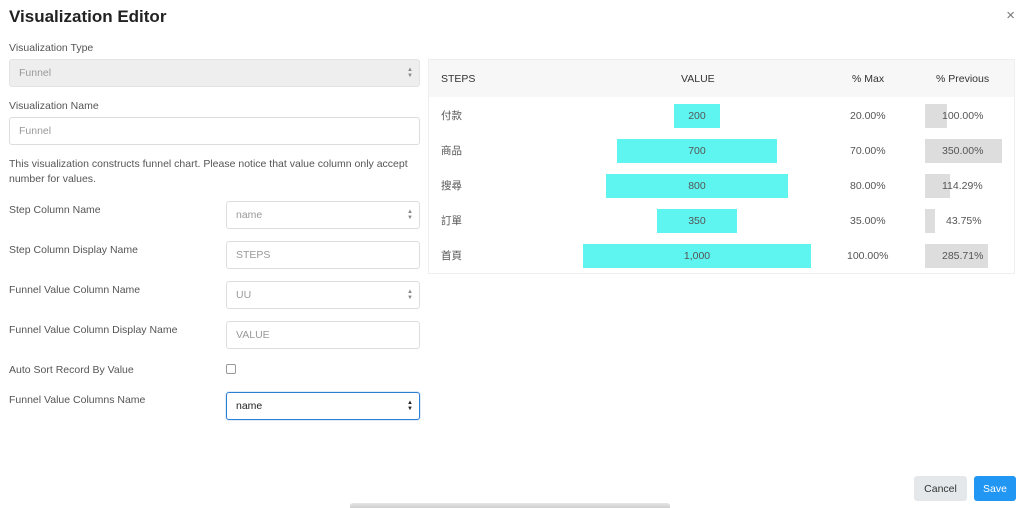 Image resolution: width=1024 pixels, height=508 pixels. I want to click on value-bar: 1,000, so click(697, 256).